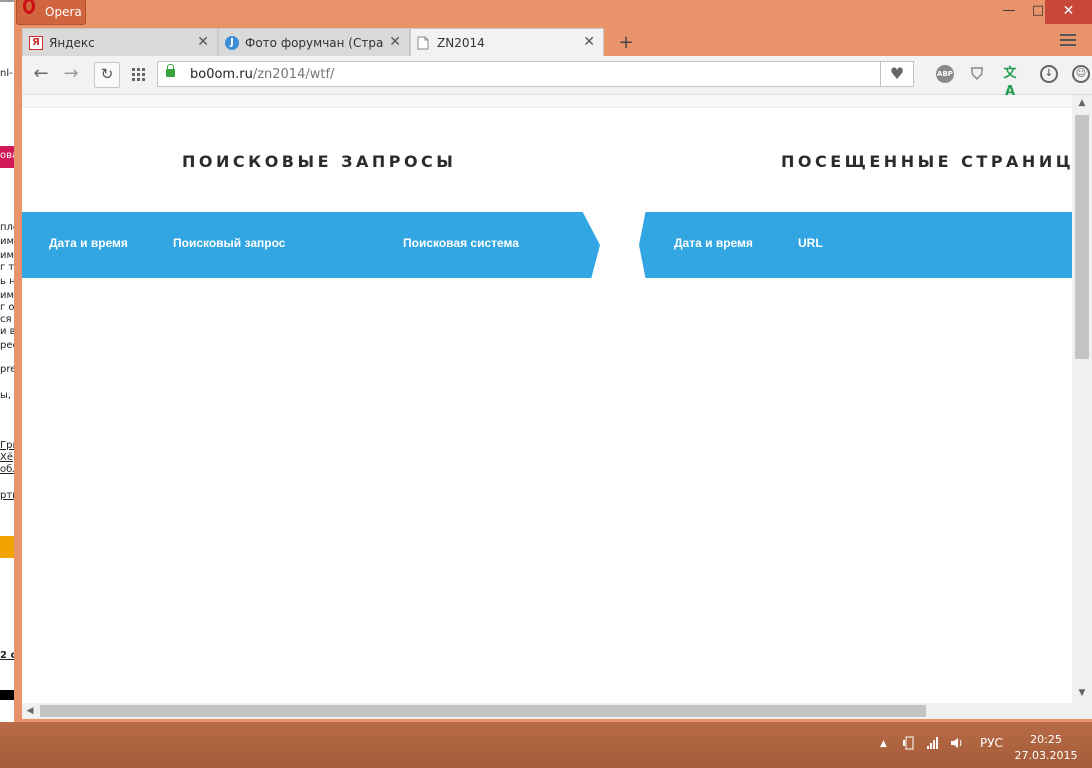  Describe the element at coordinates (7, 227) in the screenshot. I see `background-text: пло` at that location.